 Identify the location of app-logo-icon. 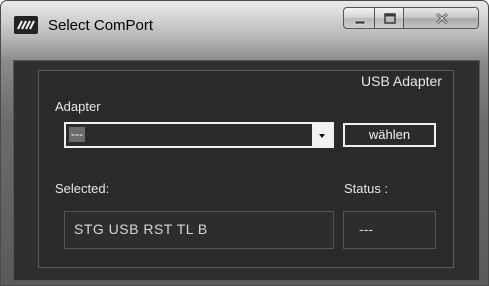
(26, 25).